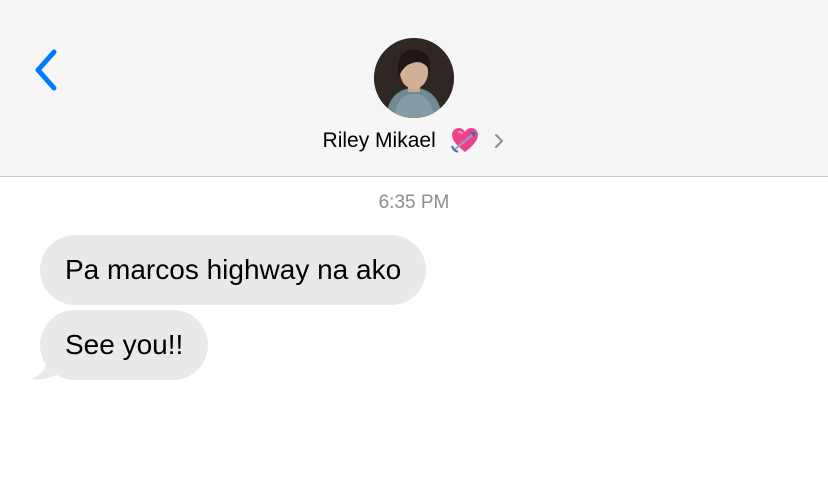  What do you see at coordinates (499, 141) in the screenshot?
I see `chevron-right-icon` at bounding box center [499, 141].